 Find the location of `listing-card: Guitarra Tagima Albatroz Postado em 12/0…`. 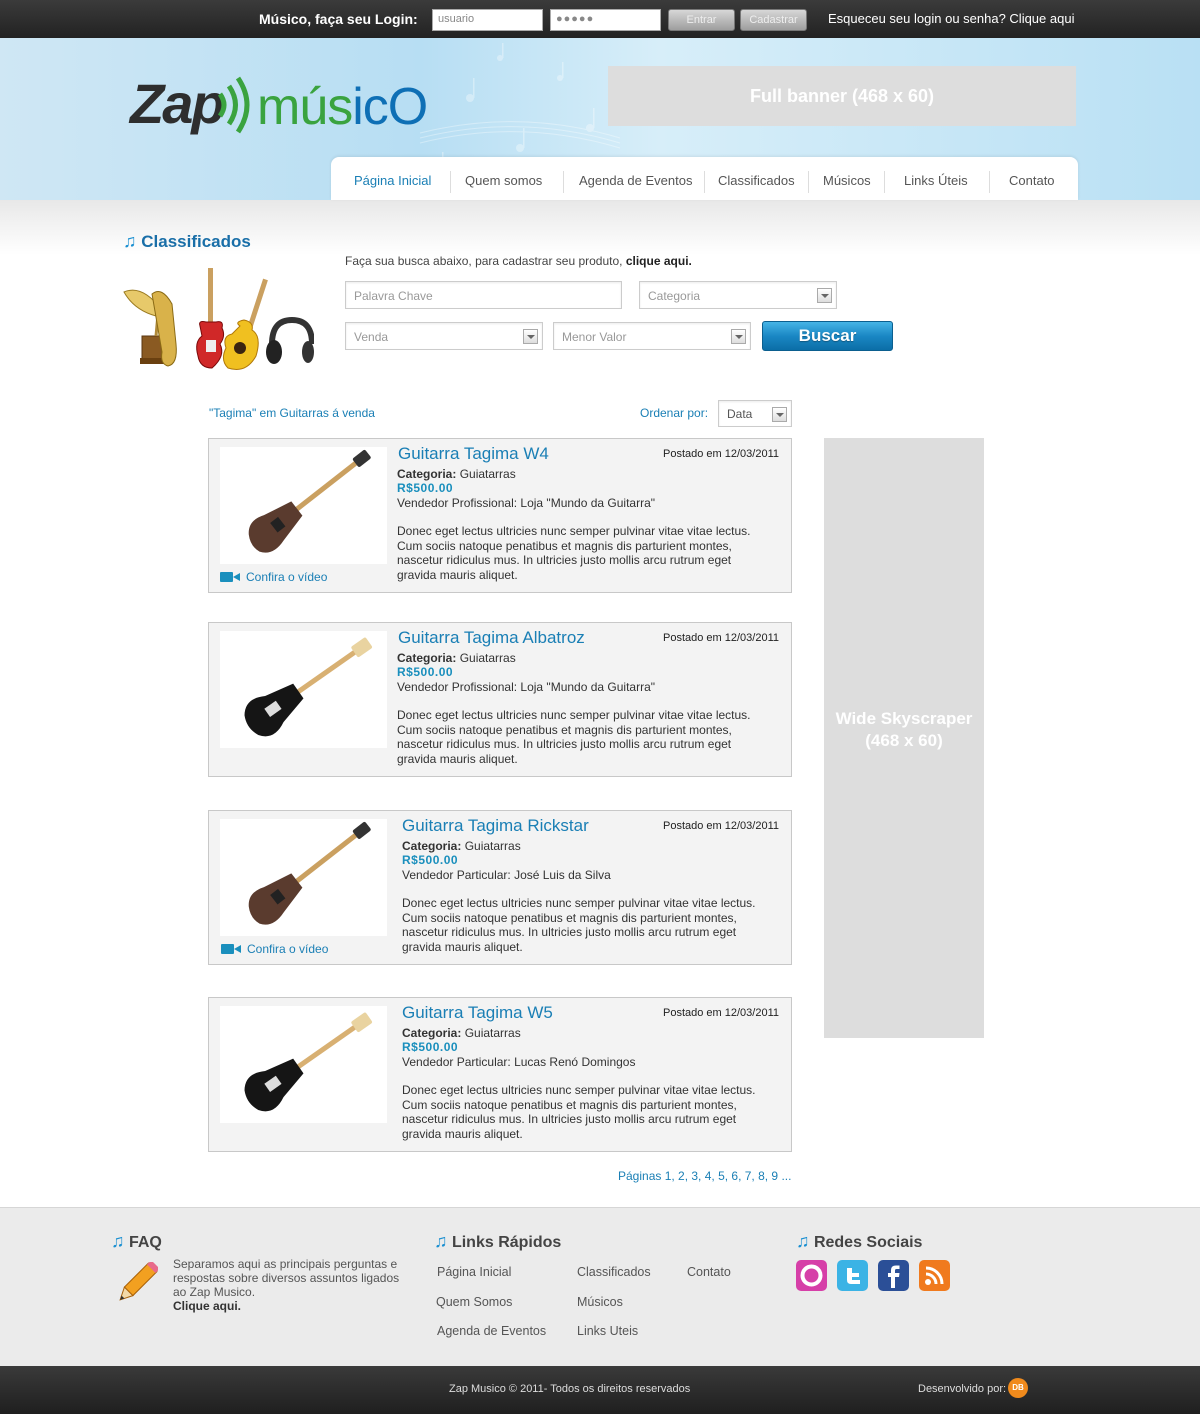

listing-card: Guitarra Tagima Albatroz Postado em 12/0… is located at coordinates (500, 699).